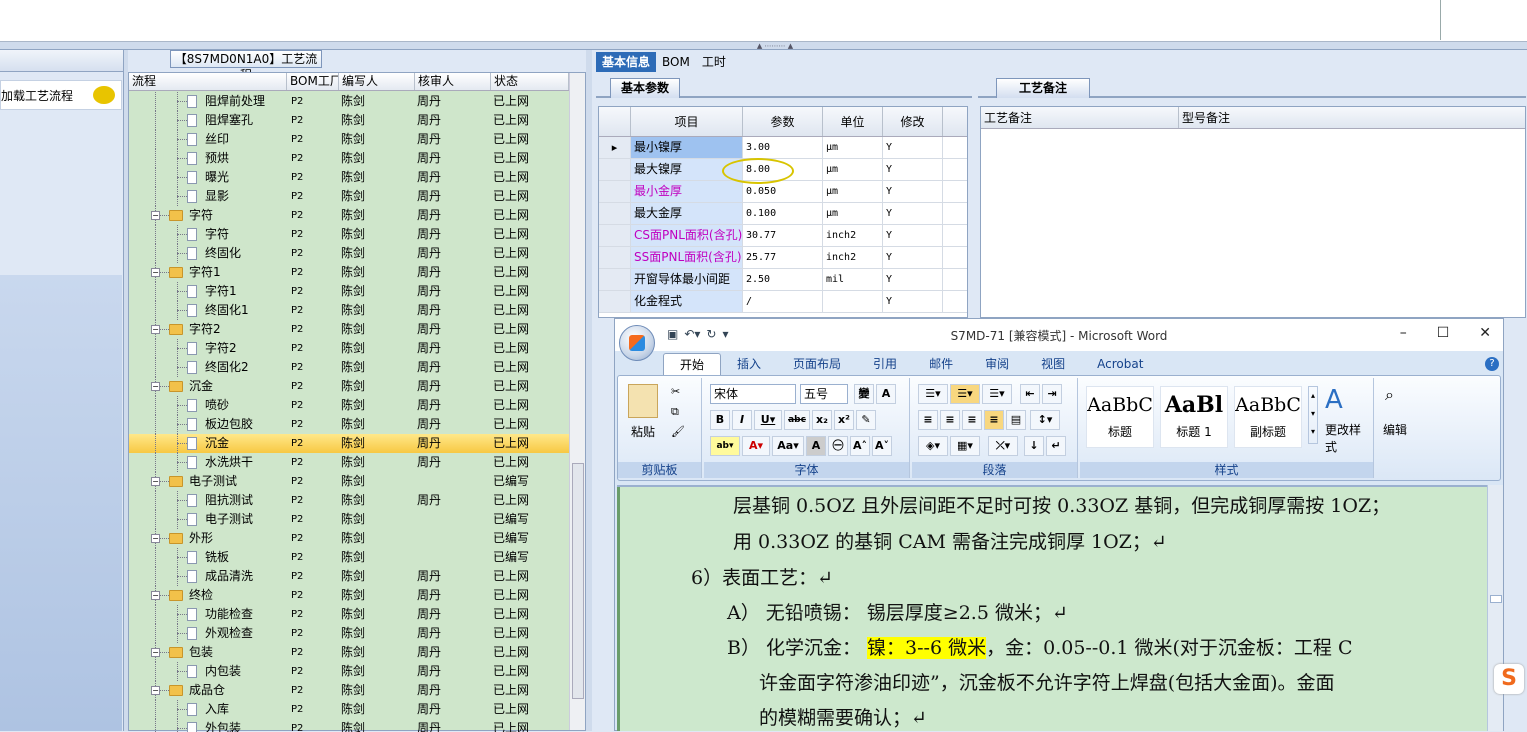 The width and height of the screenshot is (1527, 732). I want to click on style-scroll-icon: ▴ ▾ ▾, so click(1313, 415).